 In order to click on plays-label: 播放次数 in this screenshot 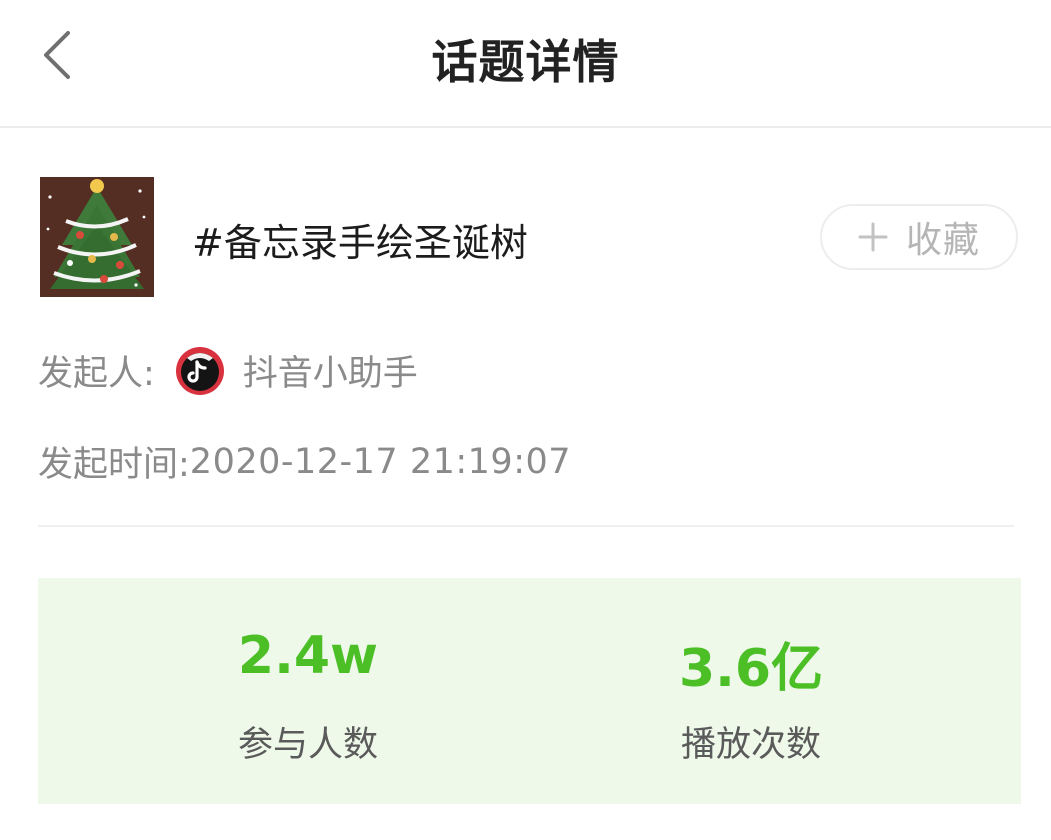, I will do `click(750, 745)`.